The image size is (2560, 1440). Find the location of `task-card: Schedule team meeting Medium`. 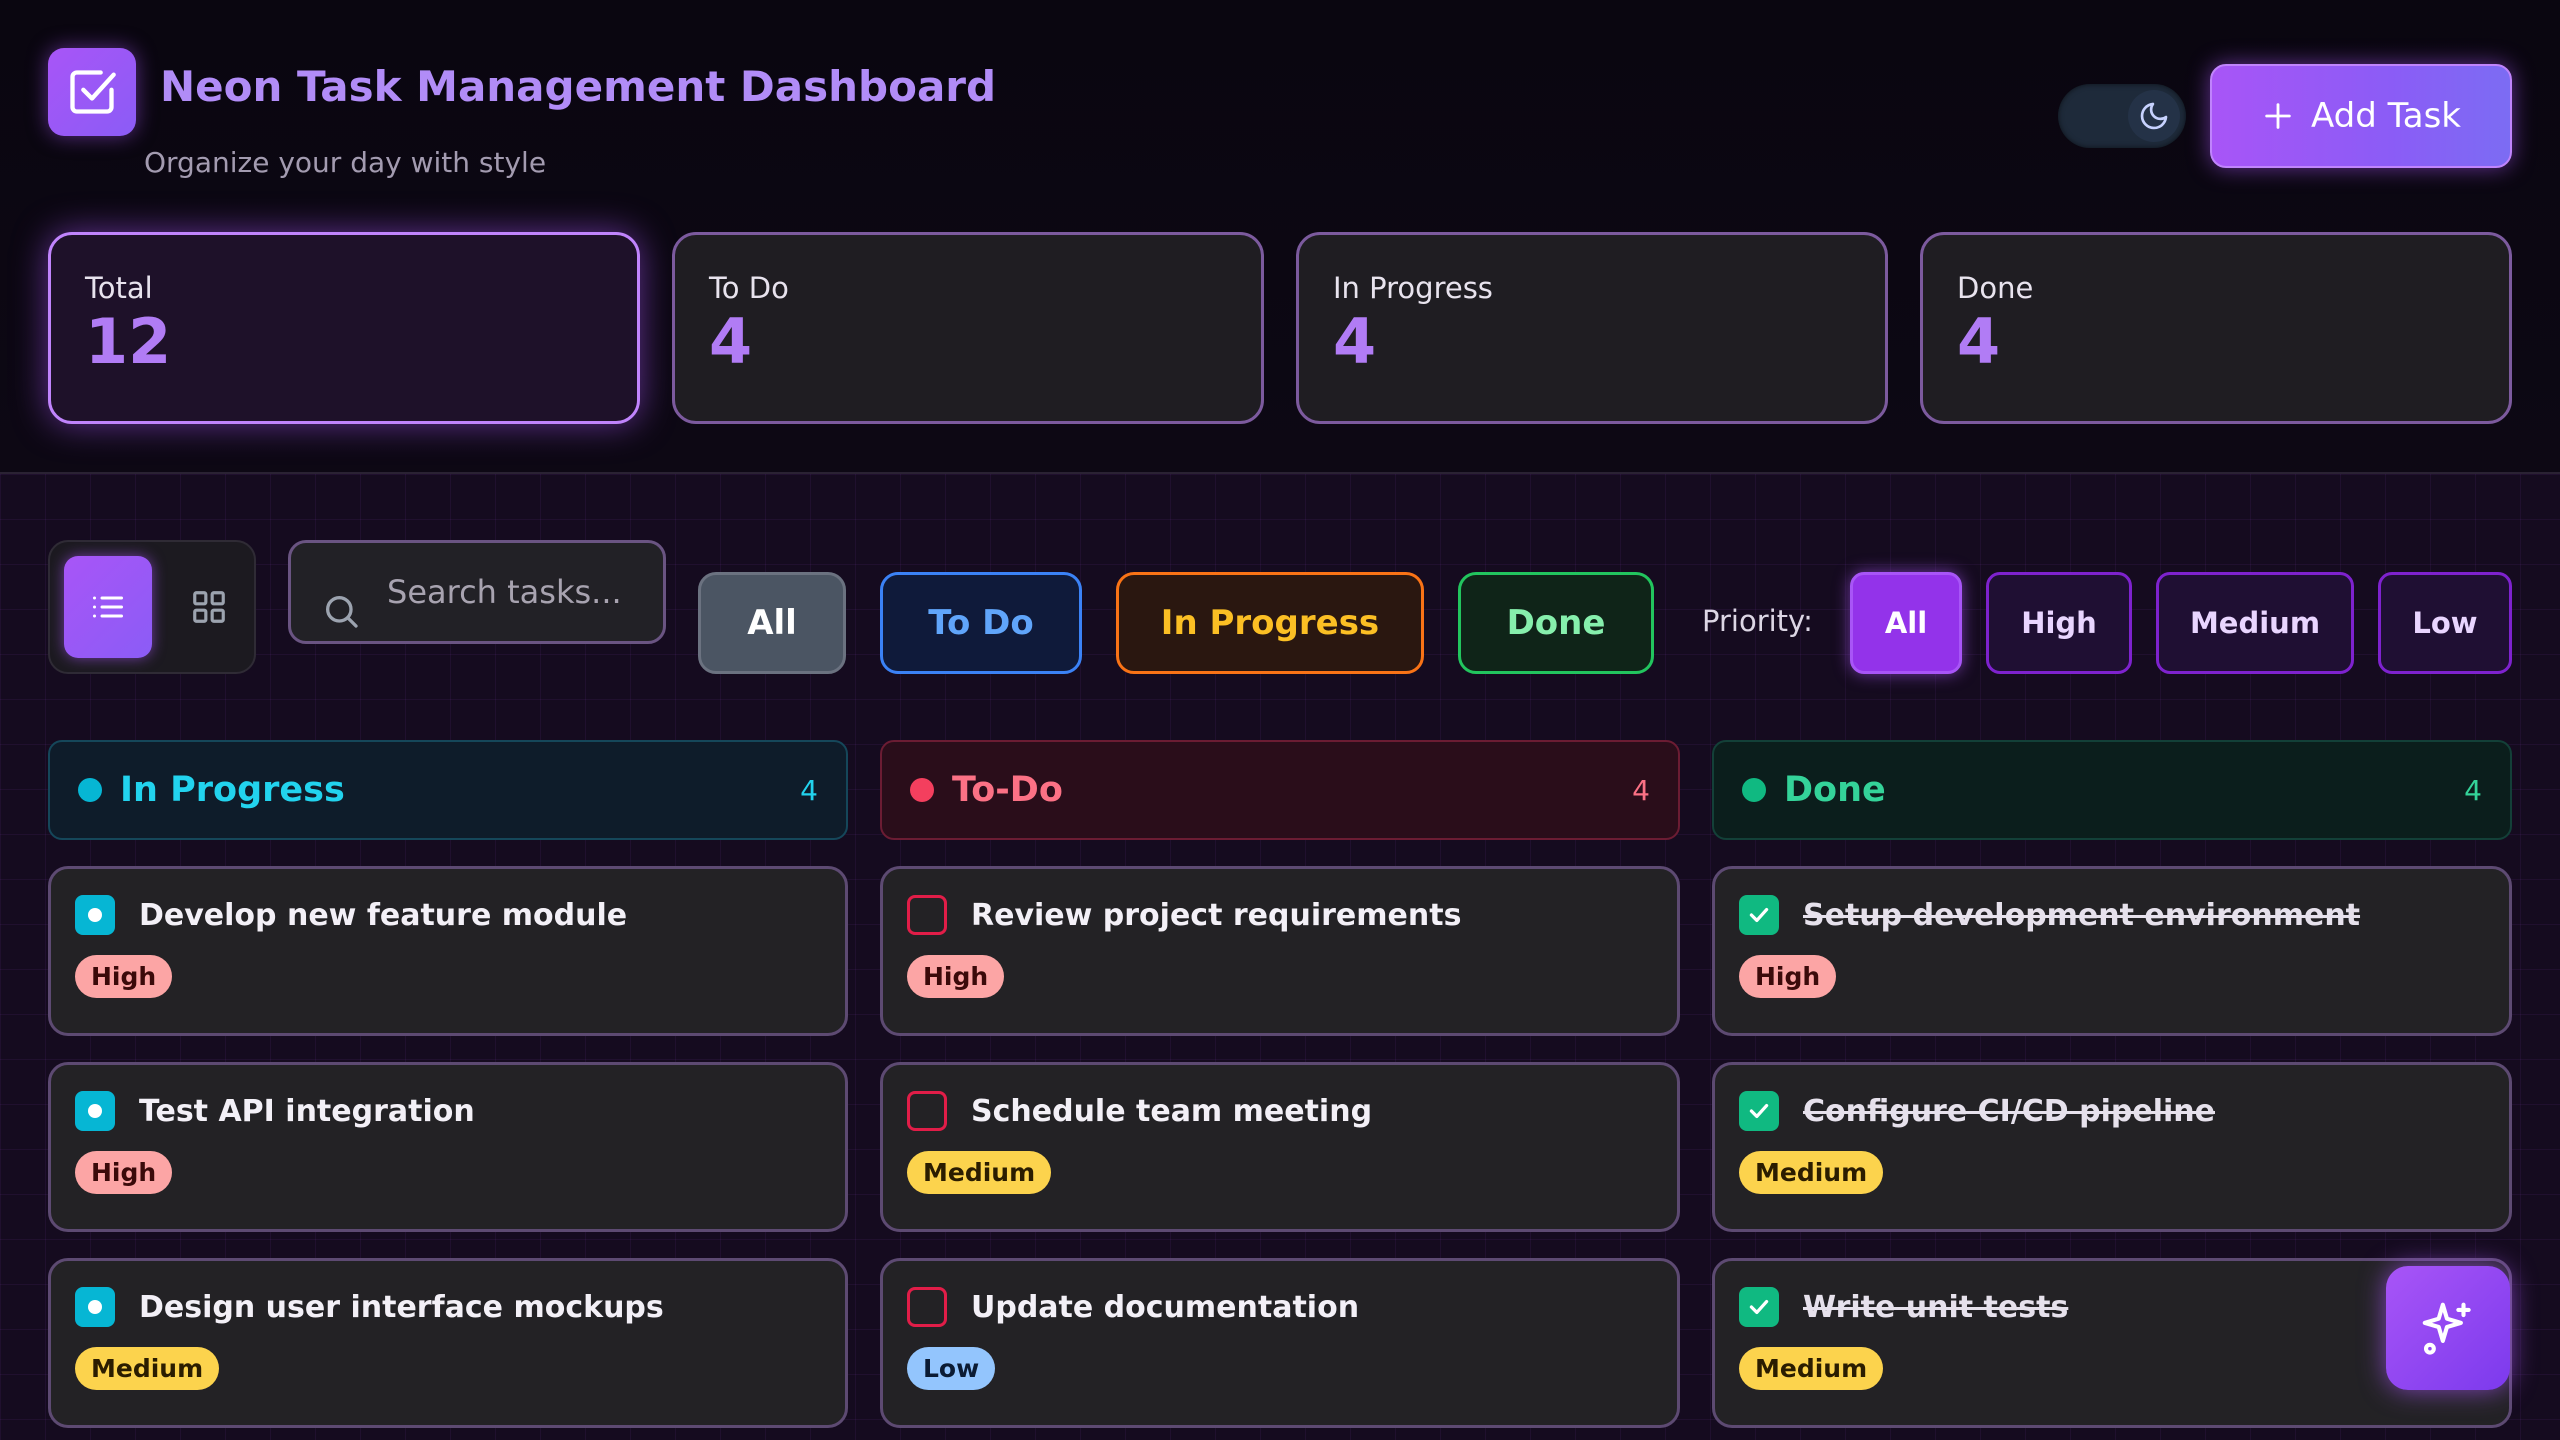

task-card: Schedule team meeting Medium is located at coordinates (1280, 1147).